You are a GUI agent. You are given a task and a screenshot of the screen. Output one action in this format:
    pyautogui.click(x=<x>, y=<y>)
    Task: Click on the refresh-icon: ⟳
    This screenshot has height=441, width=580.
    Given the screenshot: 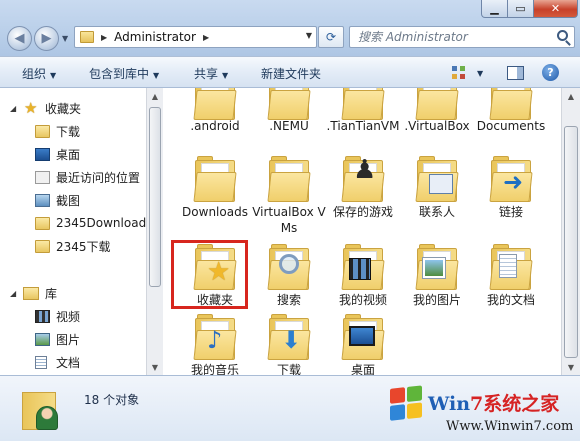 What is the action you would take?
    pyautogui.click(x=331, y=37)
    